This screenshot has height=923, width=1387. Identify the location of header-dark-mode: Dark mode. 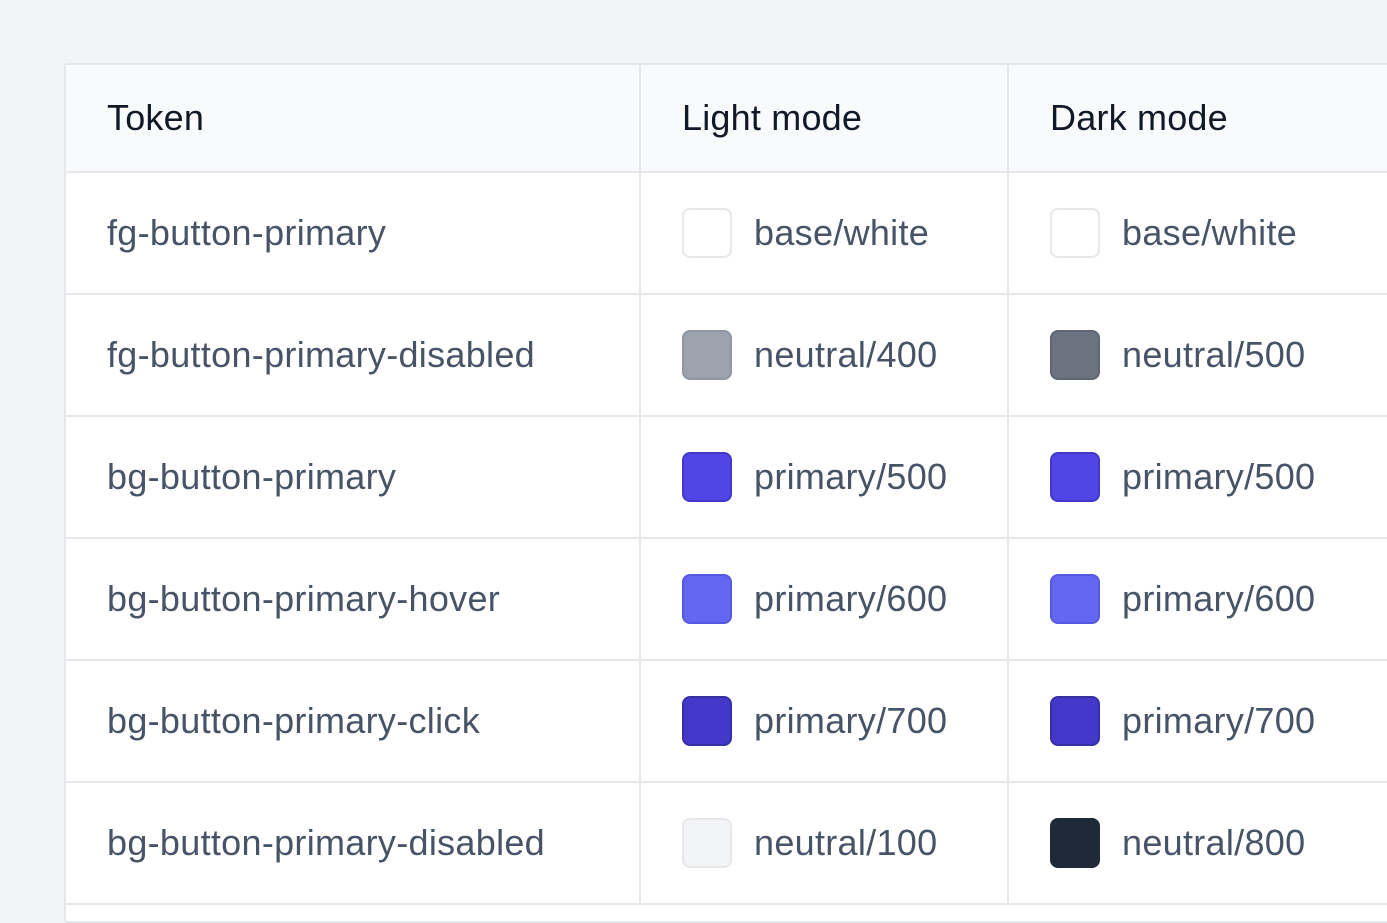
(1139, 117).